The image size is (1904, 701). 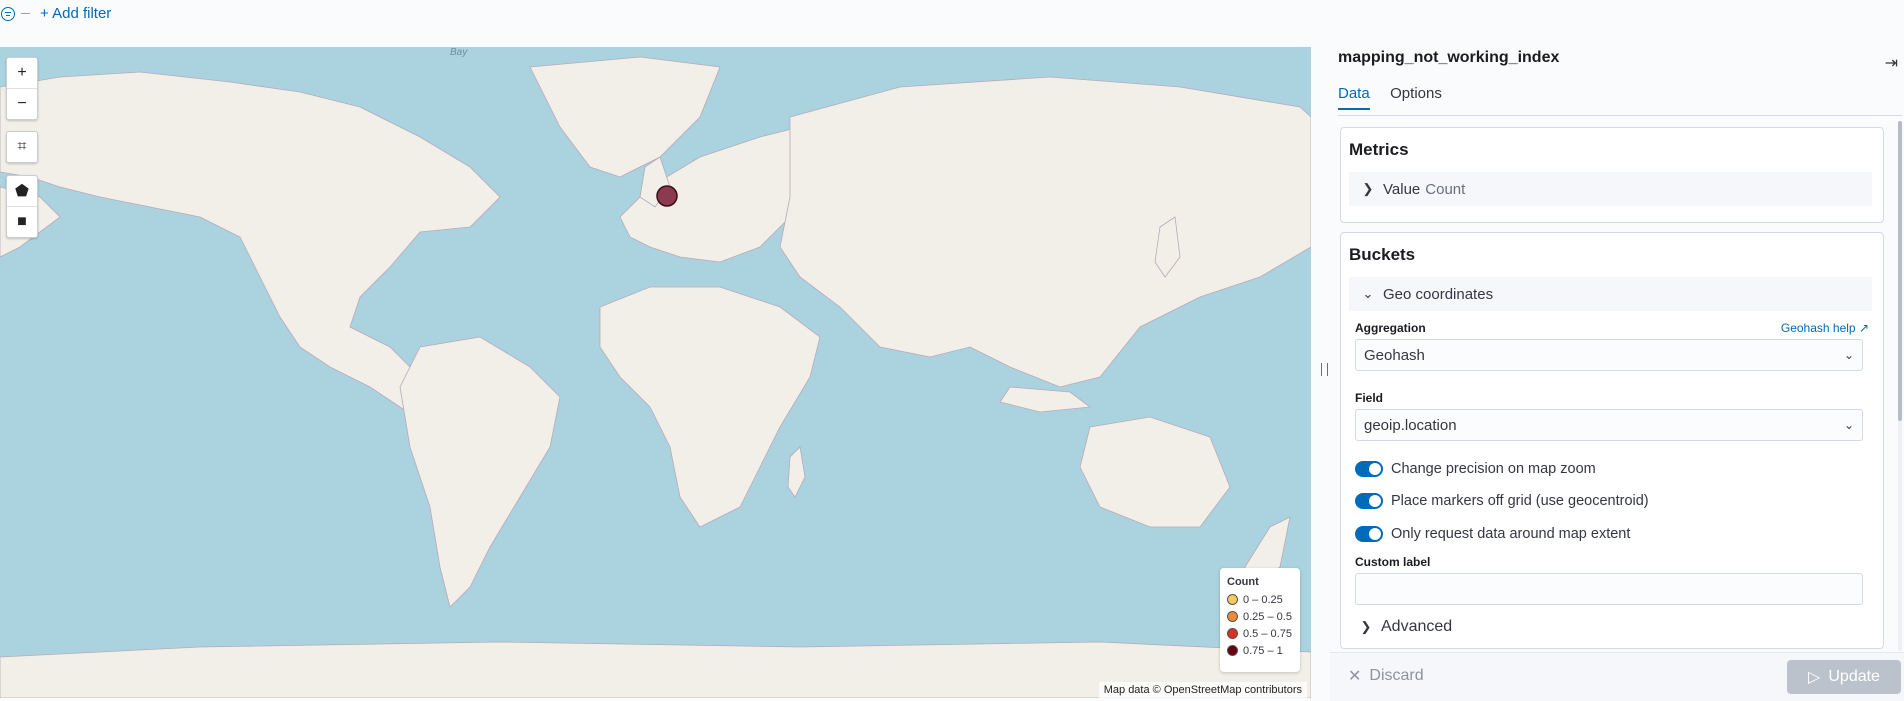 I want to click on metrics-title: Metrics, so click(x=1379, y=149).